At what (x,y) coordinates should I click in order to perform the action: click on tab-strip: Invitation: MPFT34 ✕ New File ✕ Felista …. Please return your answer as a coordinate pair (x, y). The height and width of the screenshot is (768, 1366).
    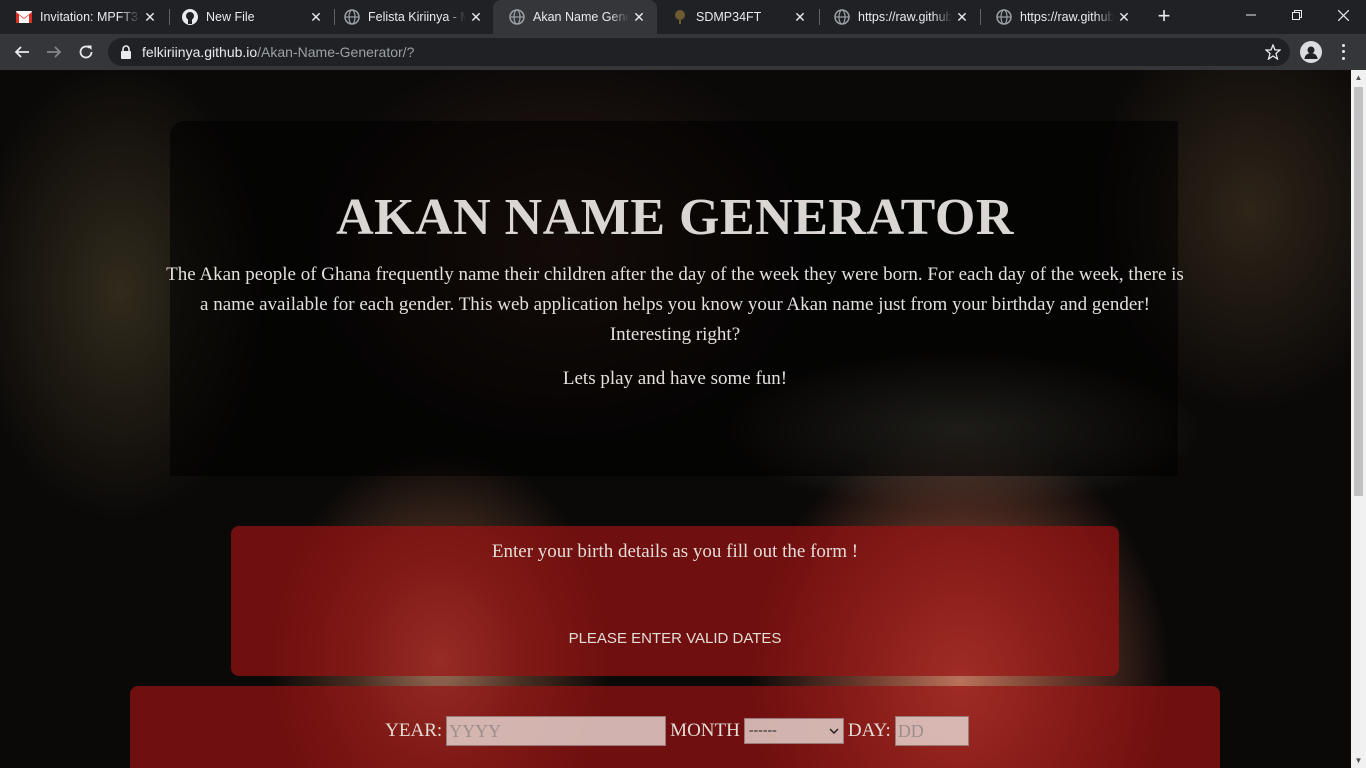
    Looking at the image, I should click on (683, 17).